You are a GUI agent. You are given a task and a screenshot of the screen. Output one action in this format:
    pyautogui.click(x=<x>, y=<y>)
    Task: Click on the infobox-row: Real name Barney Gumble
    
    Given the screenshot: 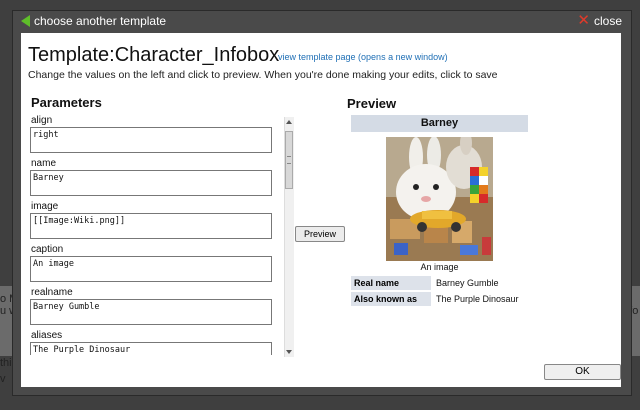 What is the action you would take?
    pyautogui.click(x=441, y=283)
    